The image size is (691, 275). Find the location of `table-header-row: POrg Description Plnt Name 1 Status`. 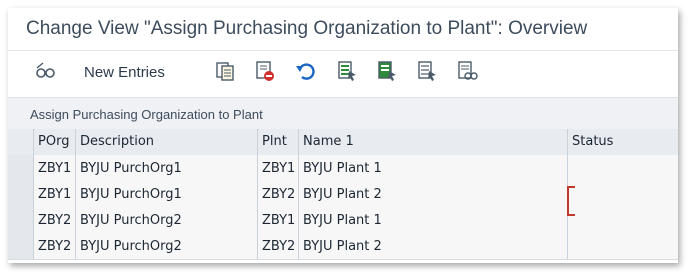

table-header-row: POrg Description Plnt Name 1 Status is located at coordinates (343, 142).